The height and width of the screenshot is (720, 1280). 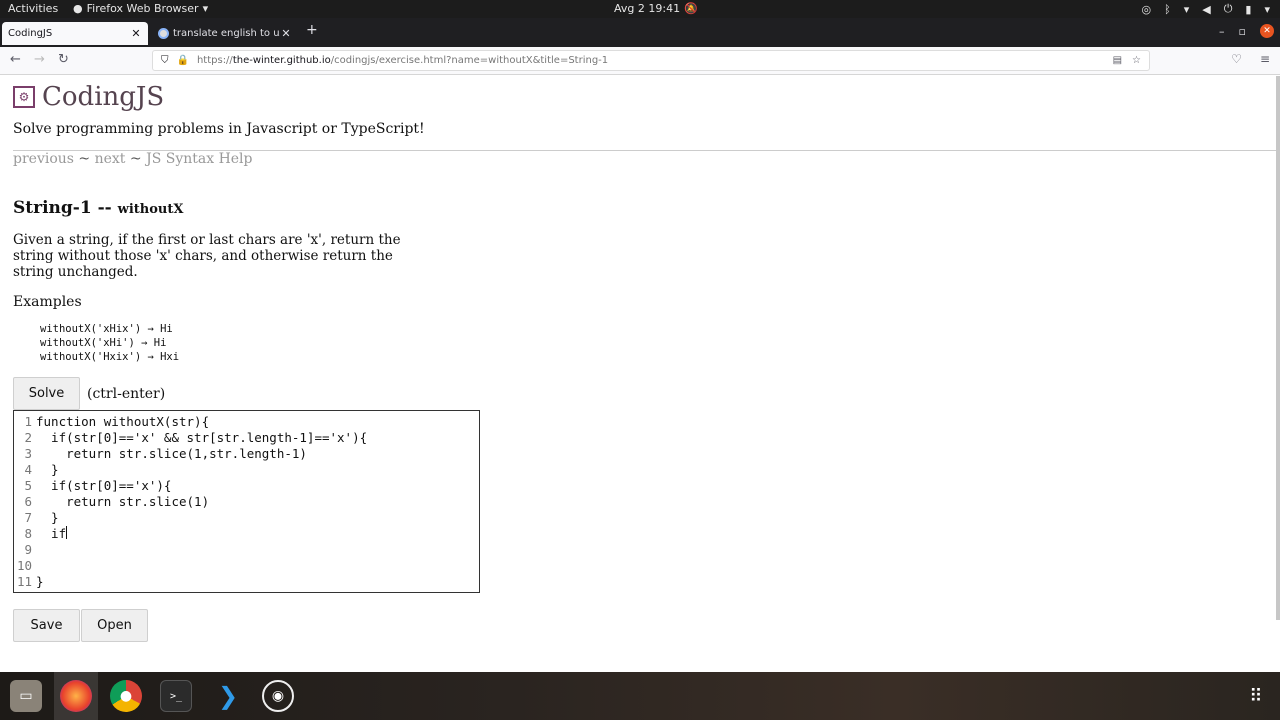 What do you see at coordinates (1131, 60) in the screenshot?
I see `url-icons: ▤ ☆` at bounding box center [1131, 60].